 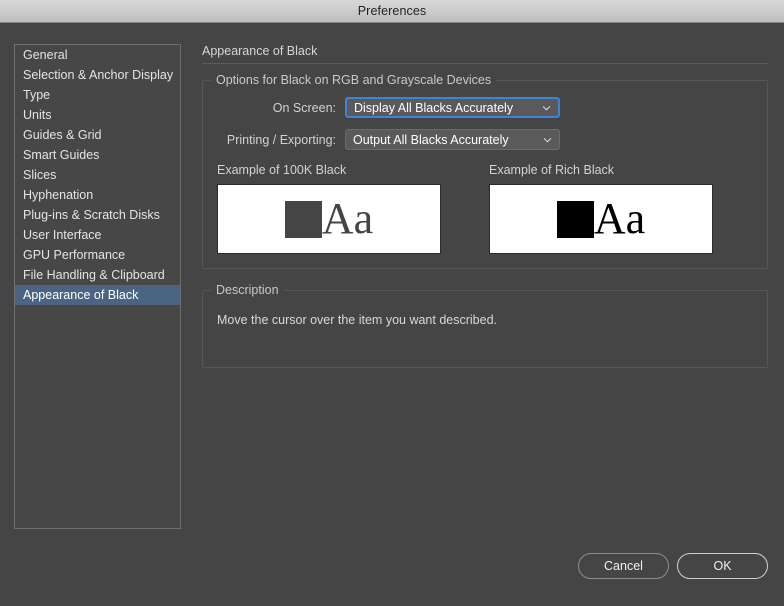 I want to click on title-separator, so click(x=485, y=63).